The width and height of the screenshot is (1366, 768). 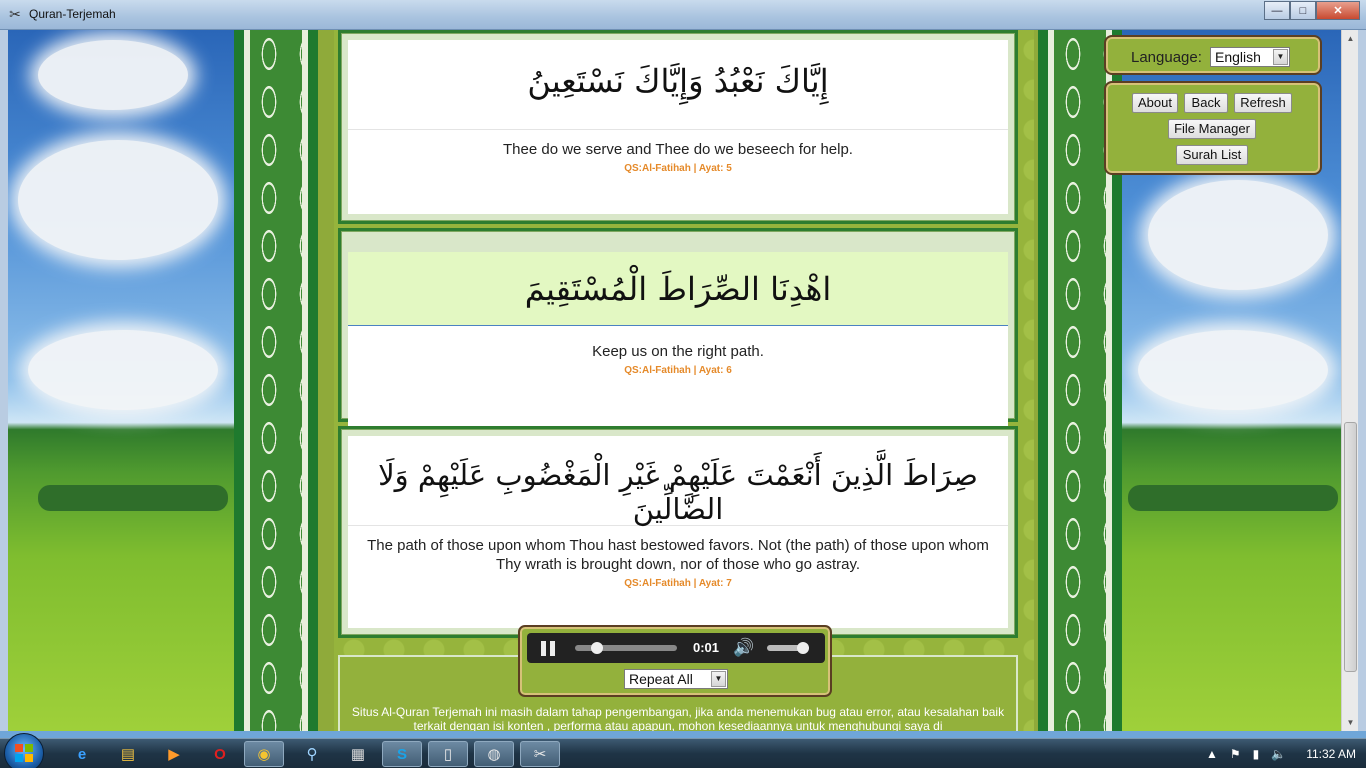 I want to click on language-box: Language: English ▼, so click(x=1213, y=55).